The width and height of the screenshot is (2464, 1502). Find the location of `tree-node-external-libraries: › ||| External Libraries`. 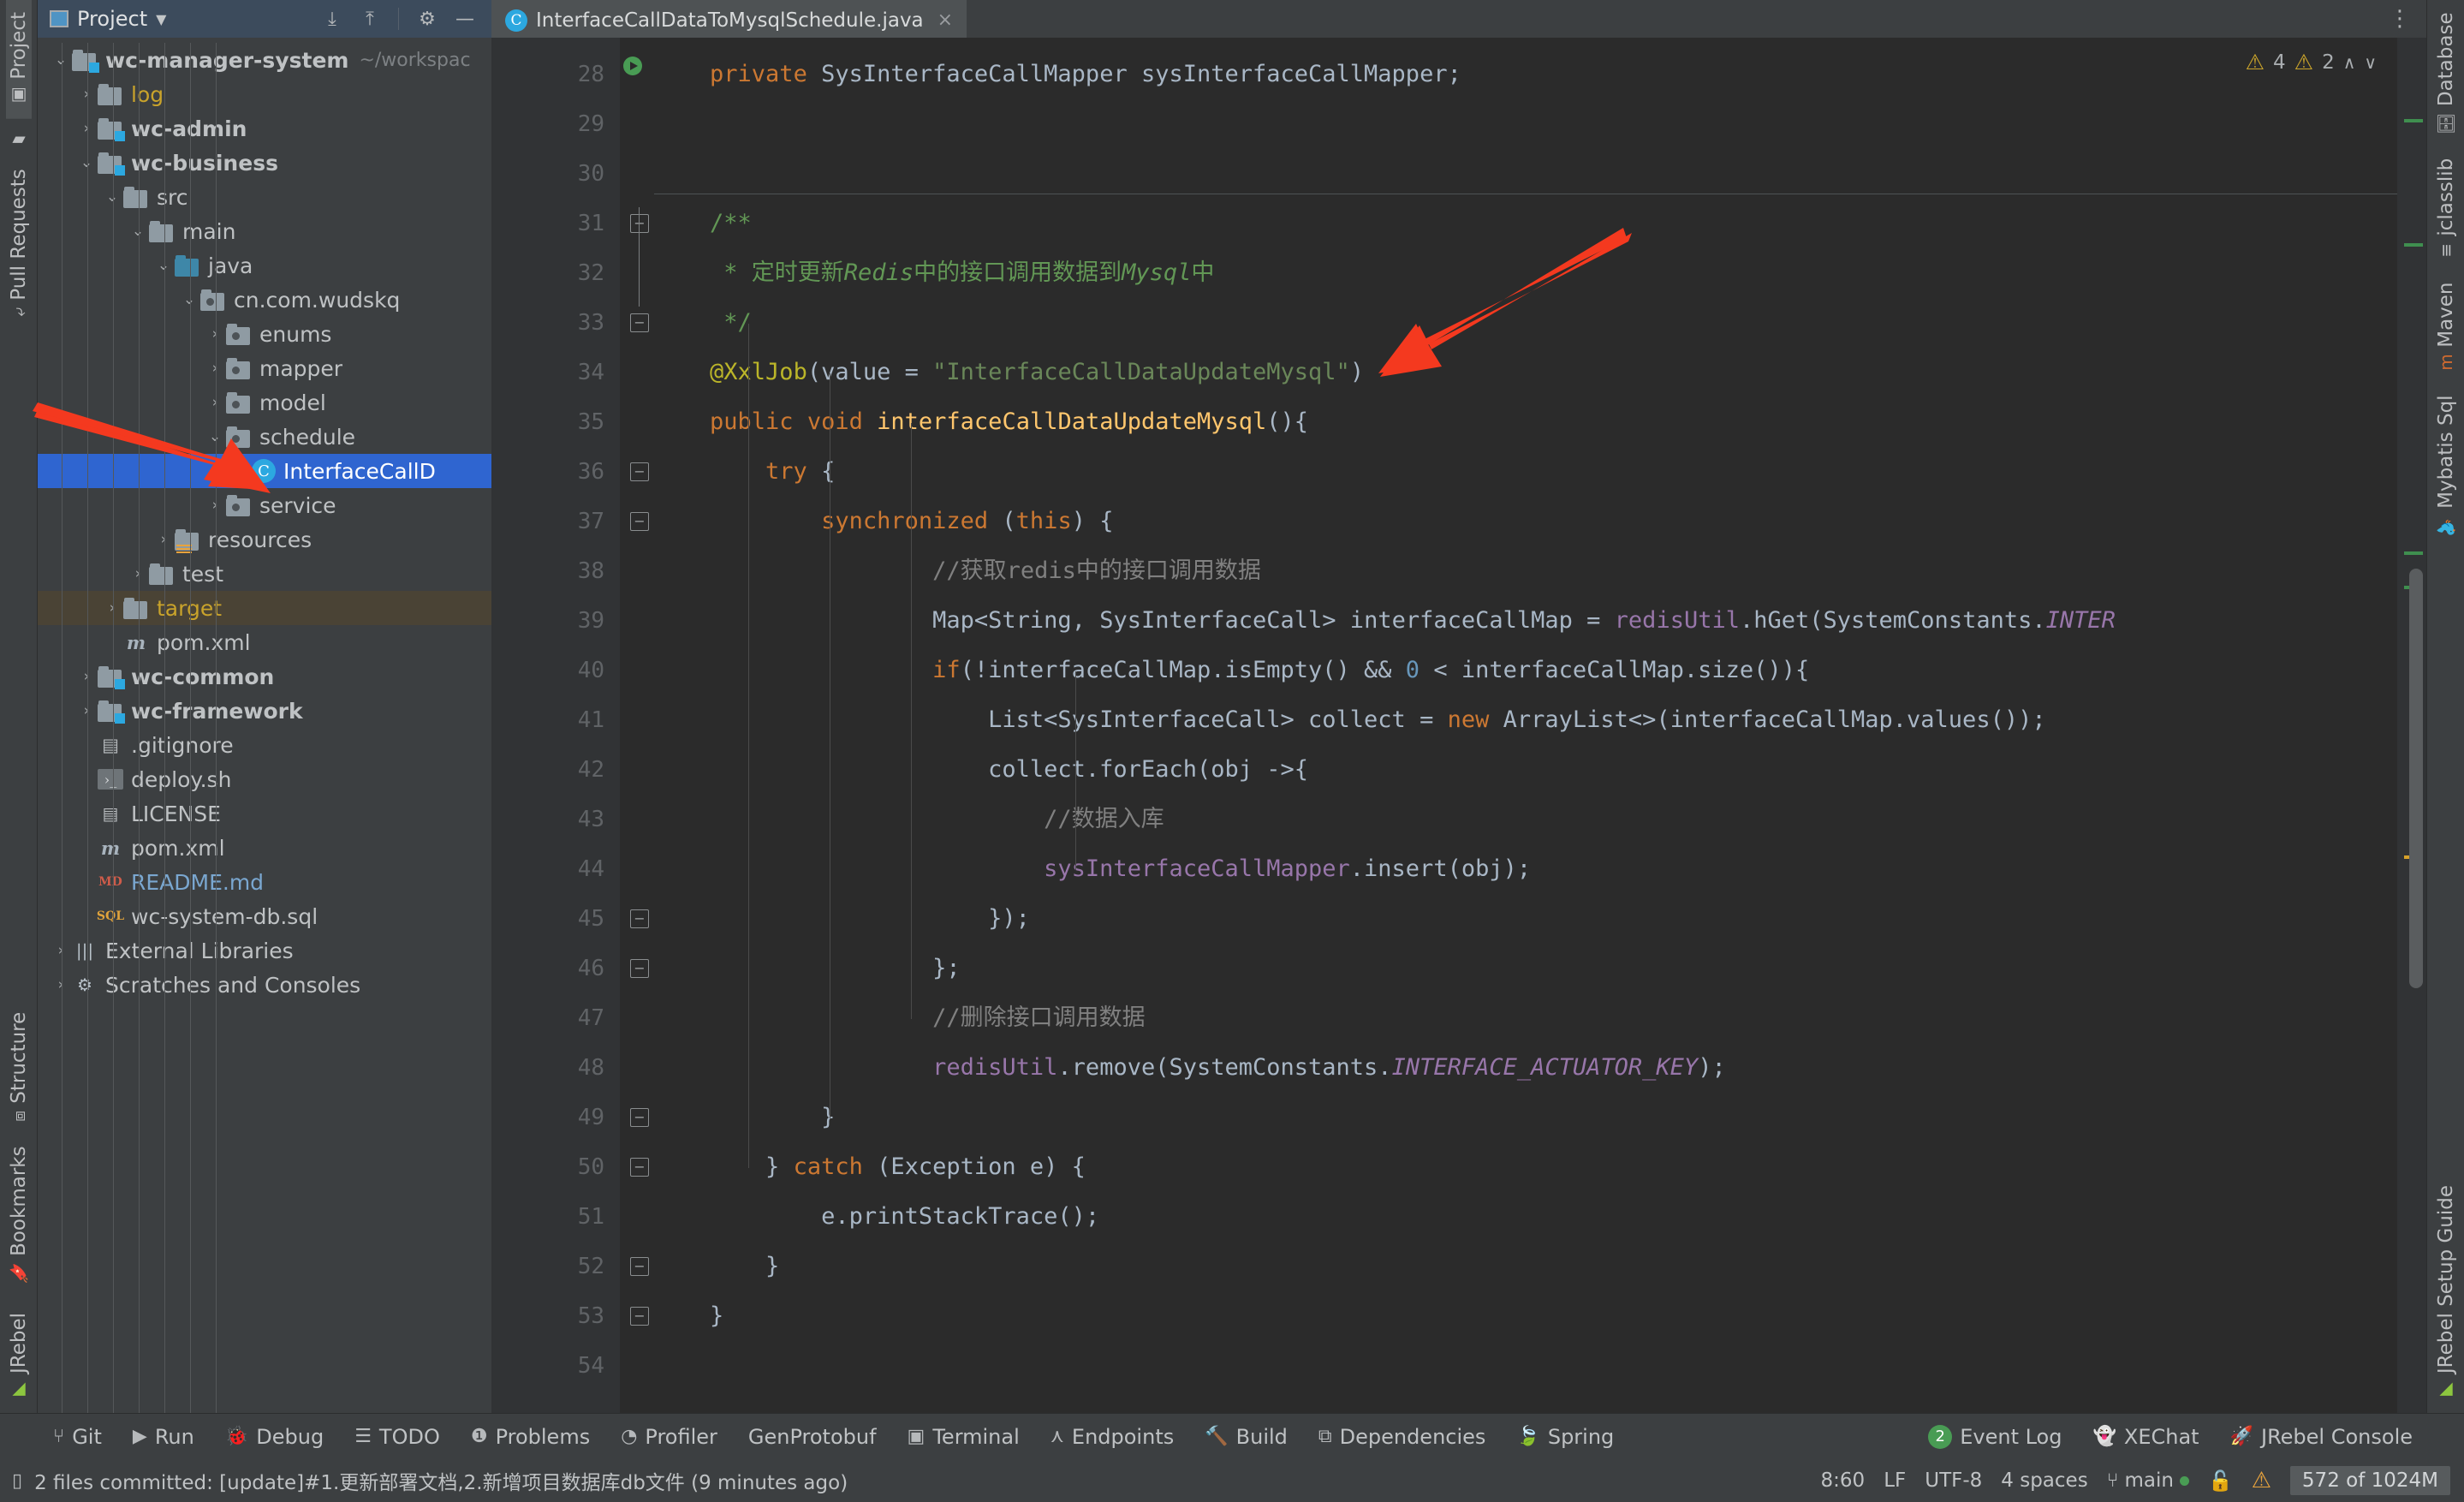

tree-node-external-libraries: › ||| External Libraries is located at coordinates (264, 951).